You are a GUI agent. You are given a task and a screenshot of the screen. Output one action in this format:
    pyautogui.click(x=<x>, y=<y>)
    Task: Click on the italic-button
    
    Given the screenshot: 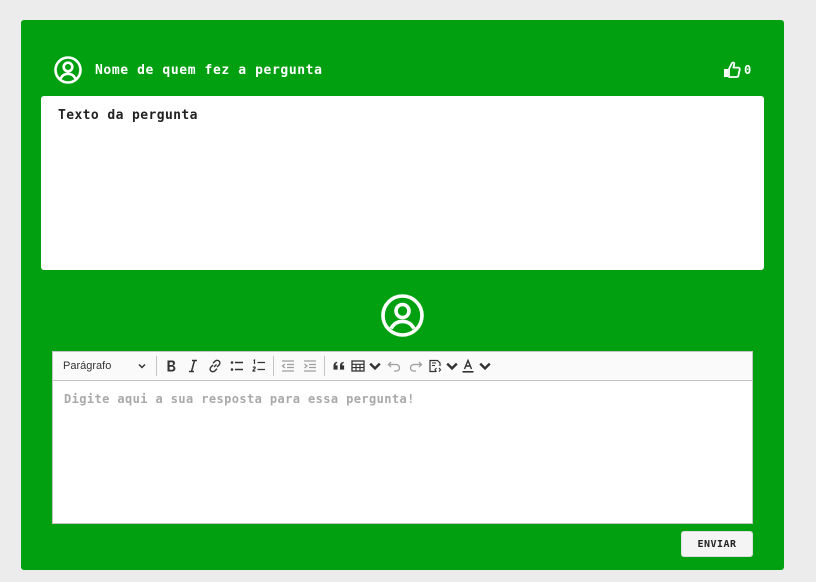 What is the action you would take?
    pyautogui.click(x=193, y=366)
    